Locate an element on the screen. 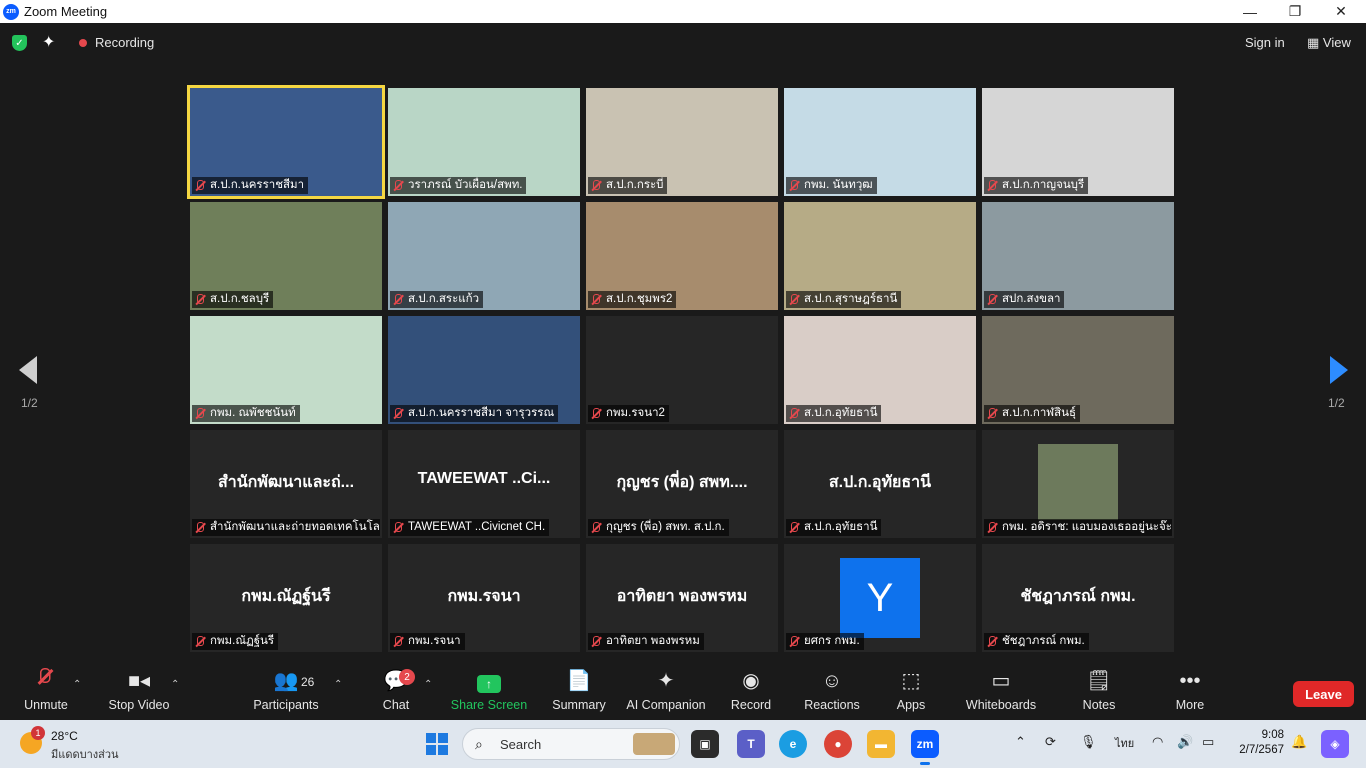 Image resolution: width=1366 pixels, height=768 pixels. recording-indicator: Recording is located at coordinates (124, 42).